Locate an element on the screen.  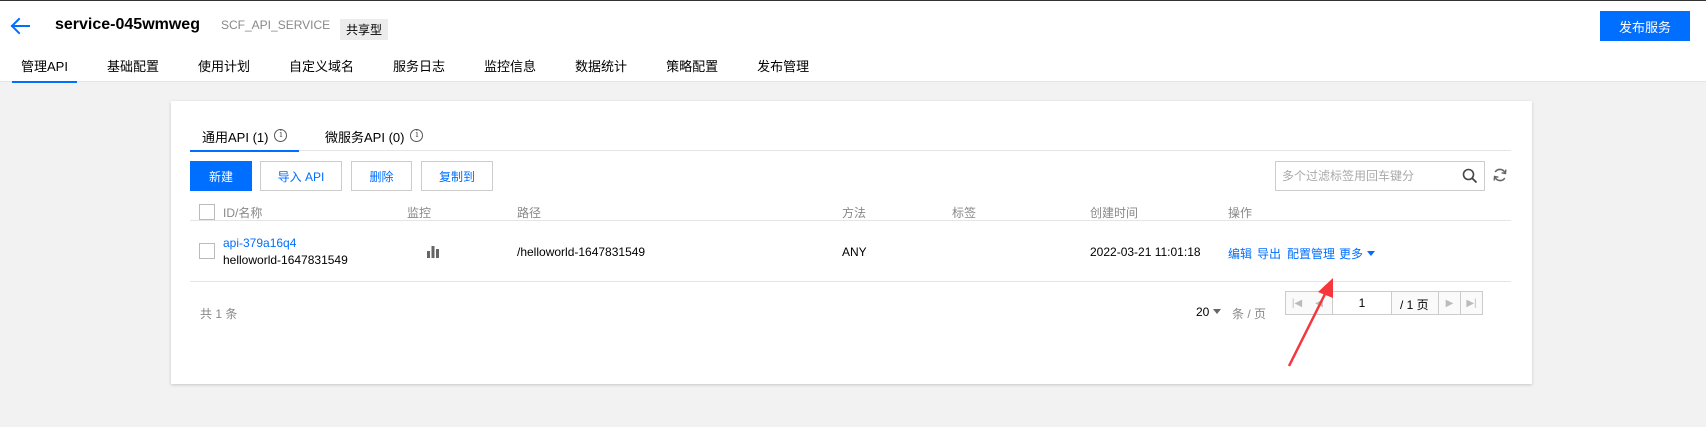
more-label: 更多 is located at coordinates (1351, 254).